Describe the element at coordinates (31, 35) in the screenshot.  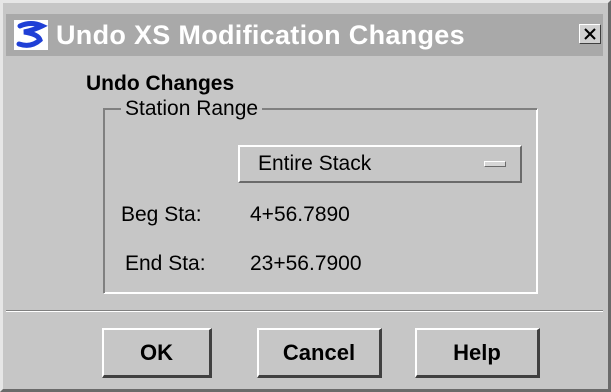
I see `app-logo-icon` at that location.